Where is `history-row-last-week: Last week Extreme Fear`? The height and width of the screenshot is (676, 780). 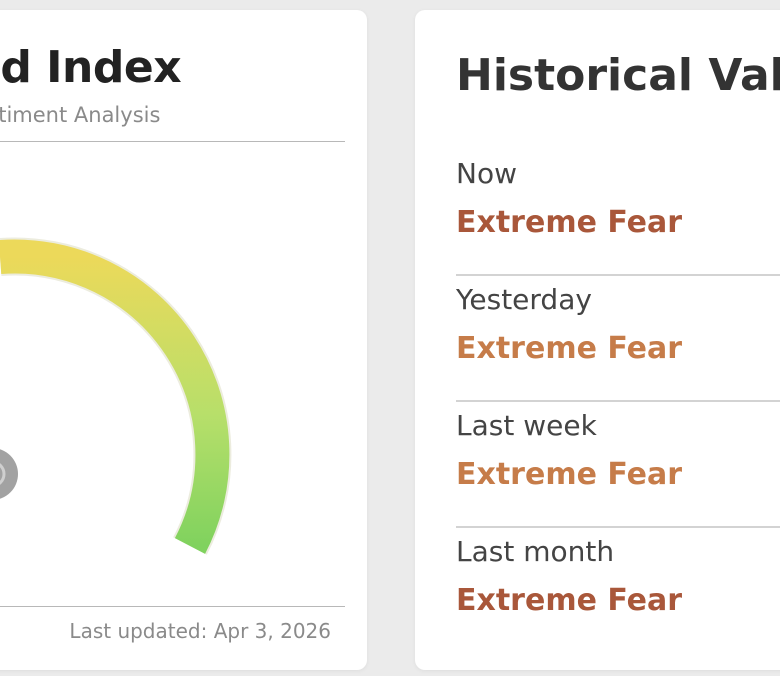 history-row-last-week: Last week Extreme Fear is located at coordinates (618, 465).